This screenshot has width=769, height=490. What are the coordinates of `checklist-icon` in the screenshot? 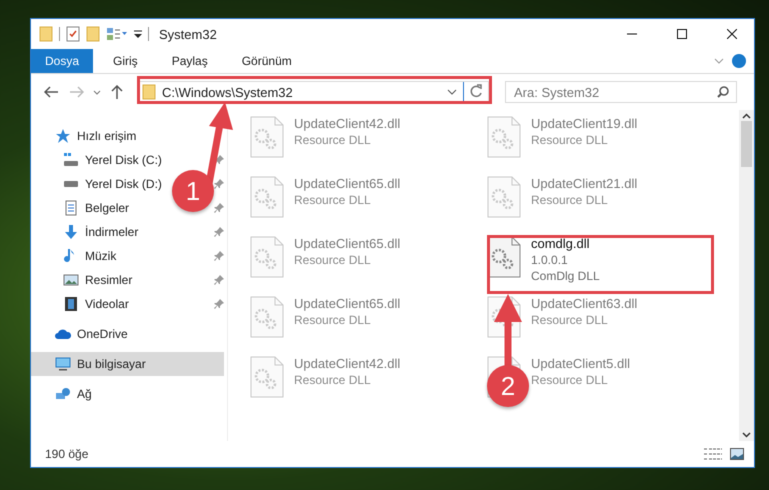 It's located at (73, 34).